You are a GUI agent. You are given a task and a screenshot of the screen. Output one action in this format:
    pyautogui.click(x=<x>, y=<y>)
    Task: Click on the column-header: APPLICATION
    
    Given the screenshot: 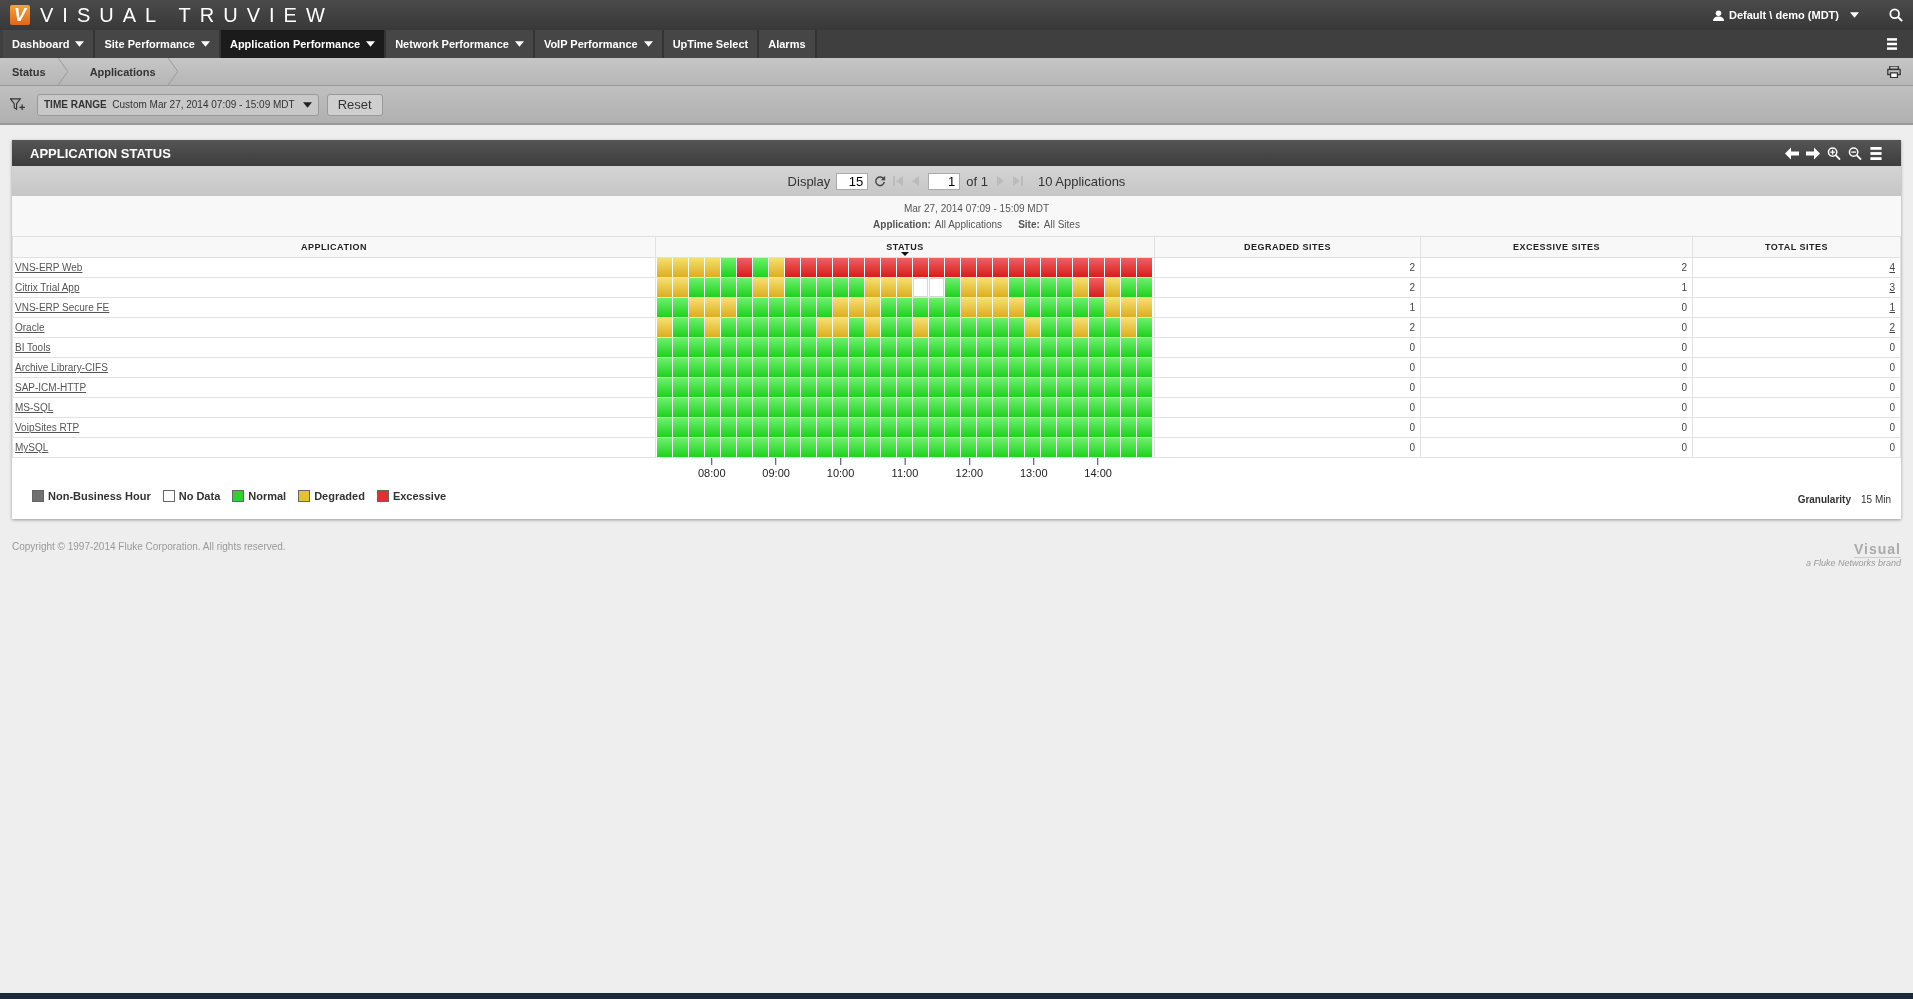 What is the action you would take?
    pyautogui.click(x=334, y=247)
    